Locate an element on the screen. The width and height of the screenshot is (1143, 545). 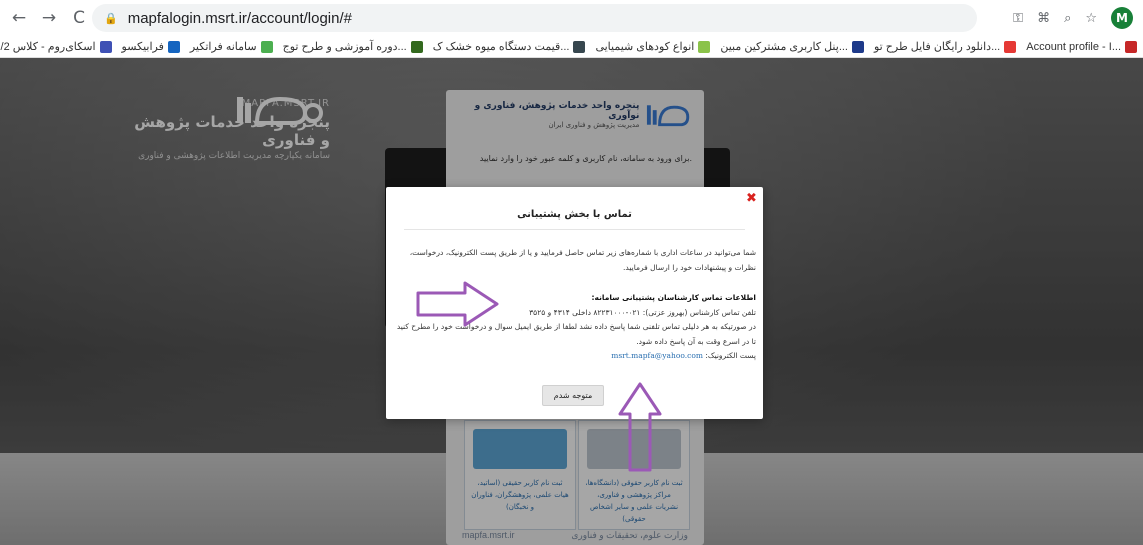
url-text: mapfalogin.msrt.ir/account/login/# is located at coordinates (240, 18).